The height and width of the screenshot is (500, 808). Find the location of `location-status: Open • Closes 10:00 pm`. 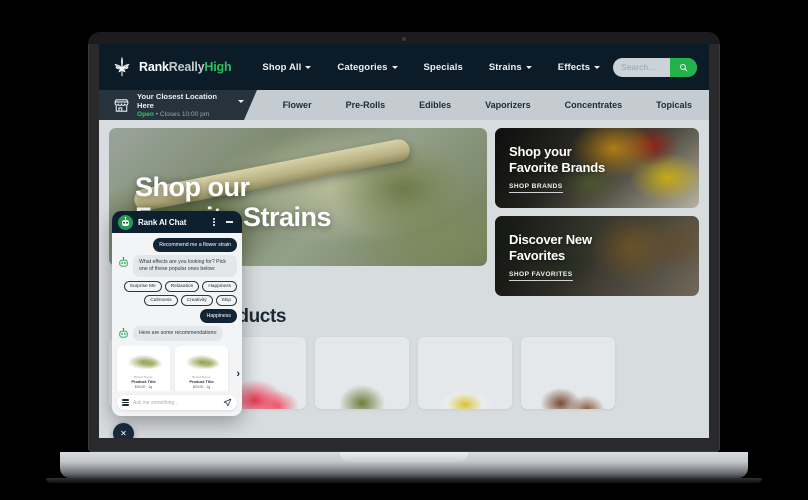

location-status: Open • Closes 10:00 pm is located at coordinates (190, 114).